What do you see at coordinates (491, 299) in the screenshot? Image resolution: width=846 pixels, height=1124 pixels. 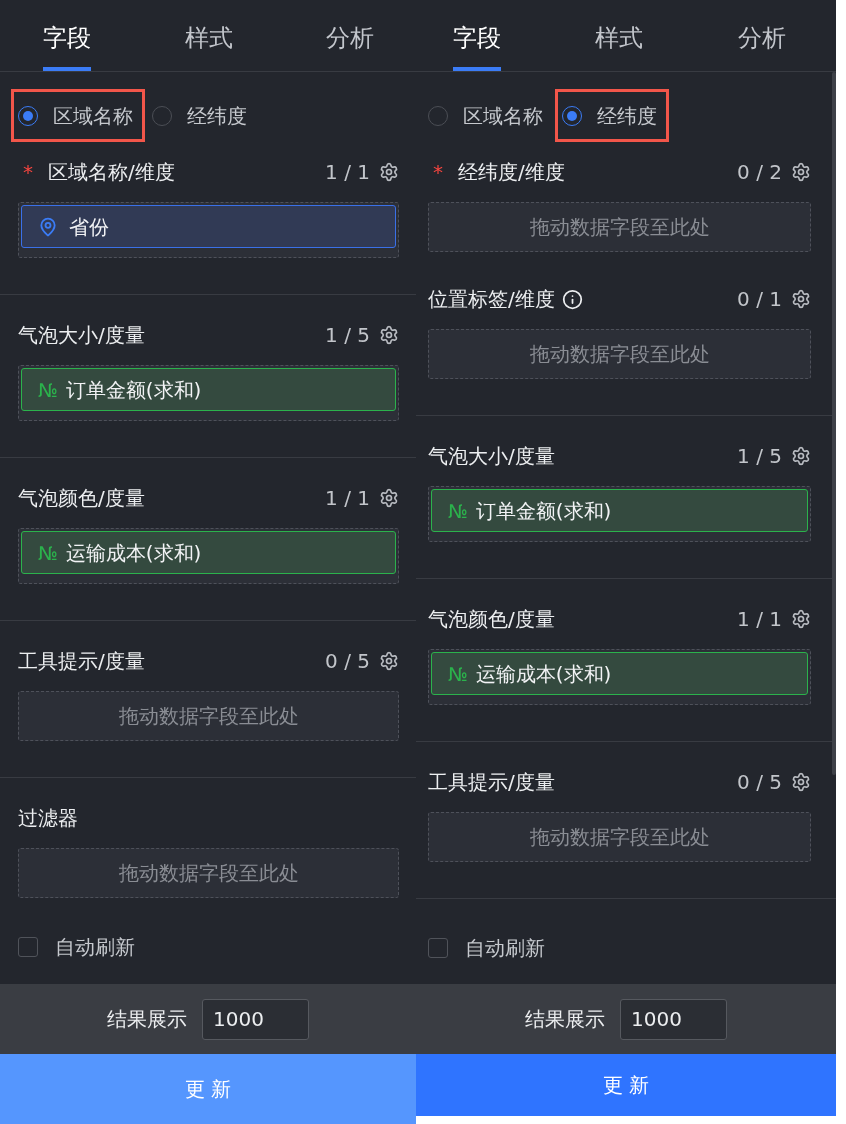 I see `well-title: 位置标签/维度` at bounding box center [491, 299].